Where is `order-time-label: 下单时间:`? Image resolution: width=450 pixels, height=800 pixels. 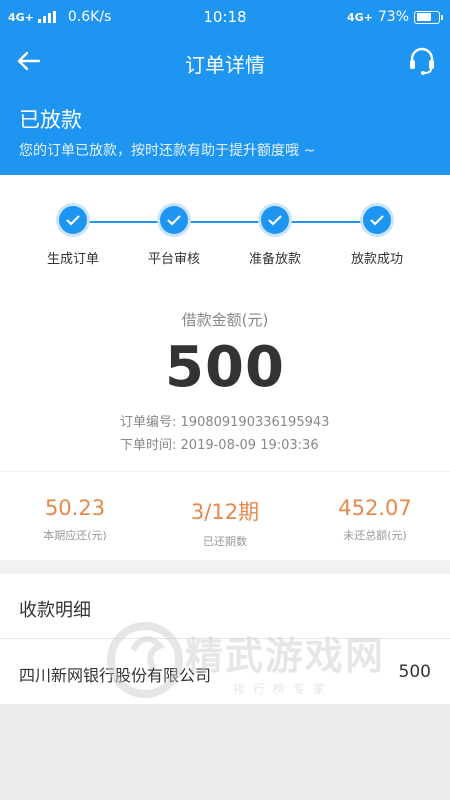 order-time-label: 下单时间: is located at coordinates (148, 445).